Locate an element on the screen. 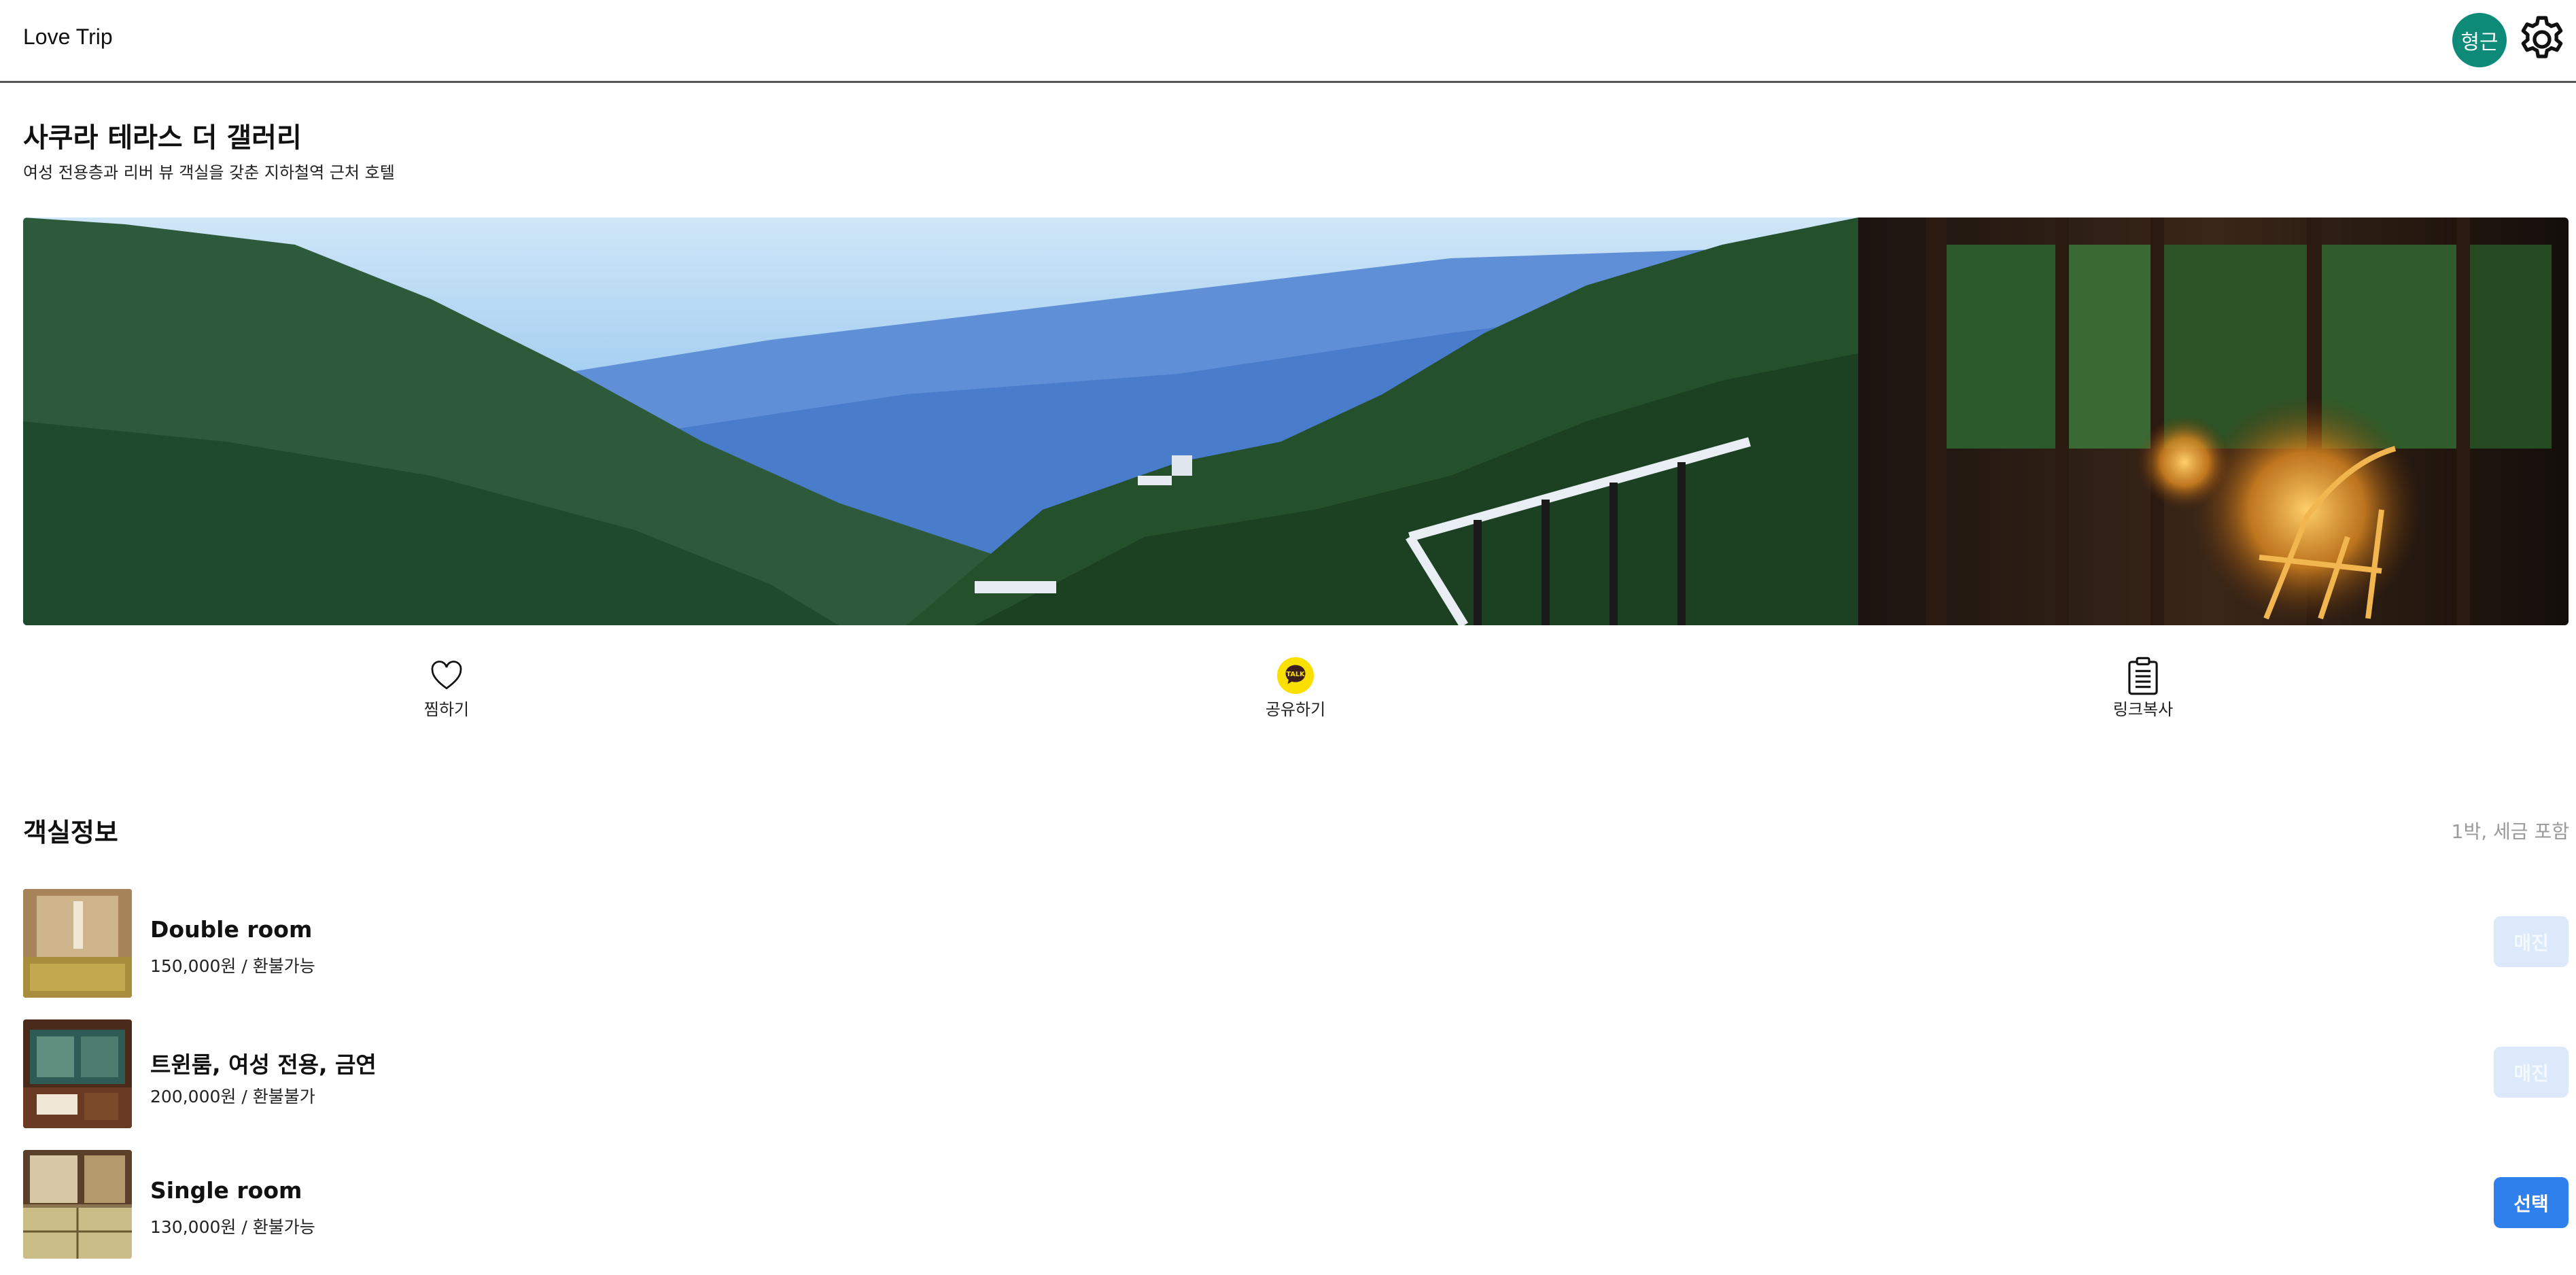 Image resolution: width=2576 pixels, height=1275 pixels. gear-icon is located at coordinates (2542, 40).